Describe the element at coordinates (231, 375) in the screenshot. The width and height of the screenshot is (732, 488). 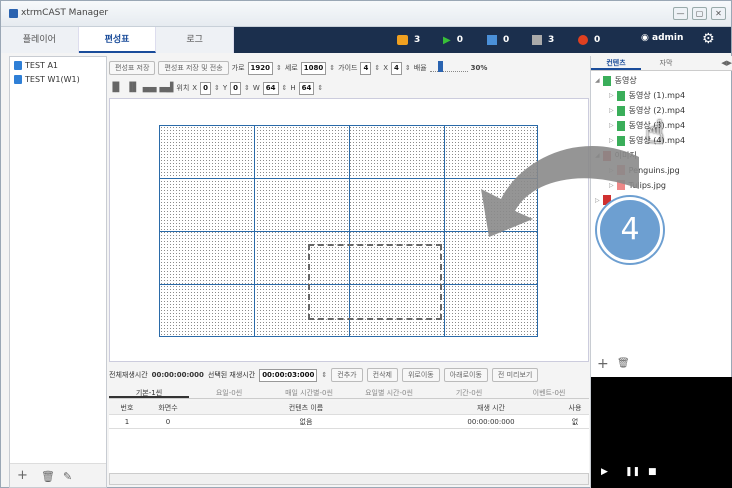
I see `selected-time-label: 선택된 재생시간` at that location.